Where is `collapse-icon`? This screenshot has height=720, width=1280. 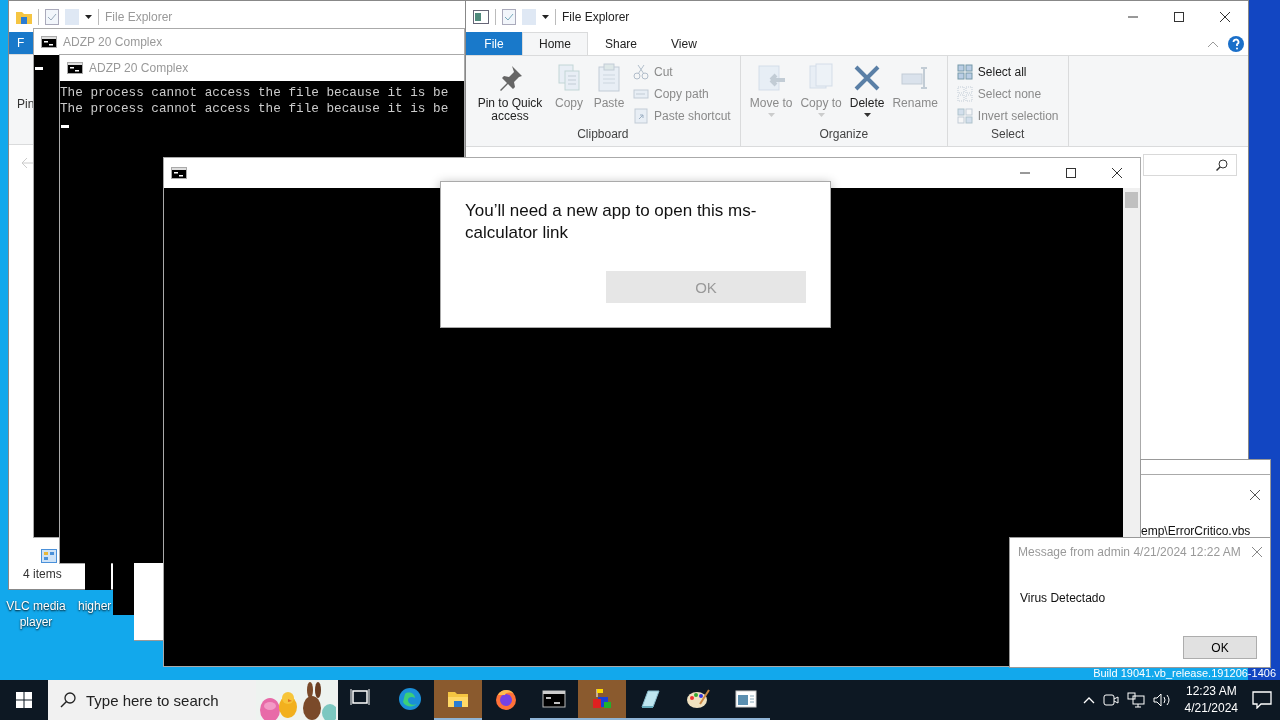
collapse-icon is located at coordinates (1213, 43).